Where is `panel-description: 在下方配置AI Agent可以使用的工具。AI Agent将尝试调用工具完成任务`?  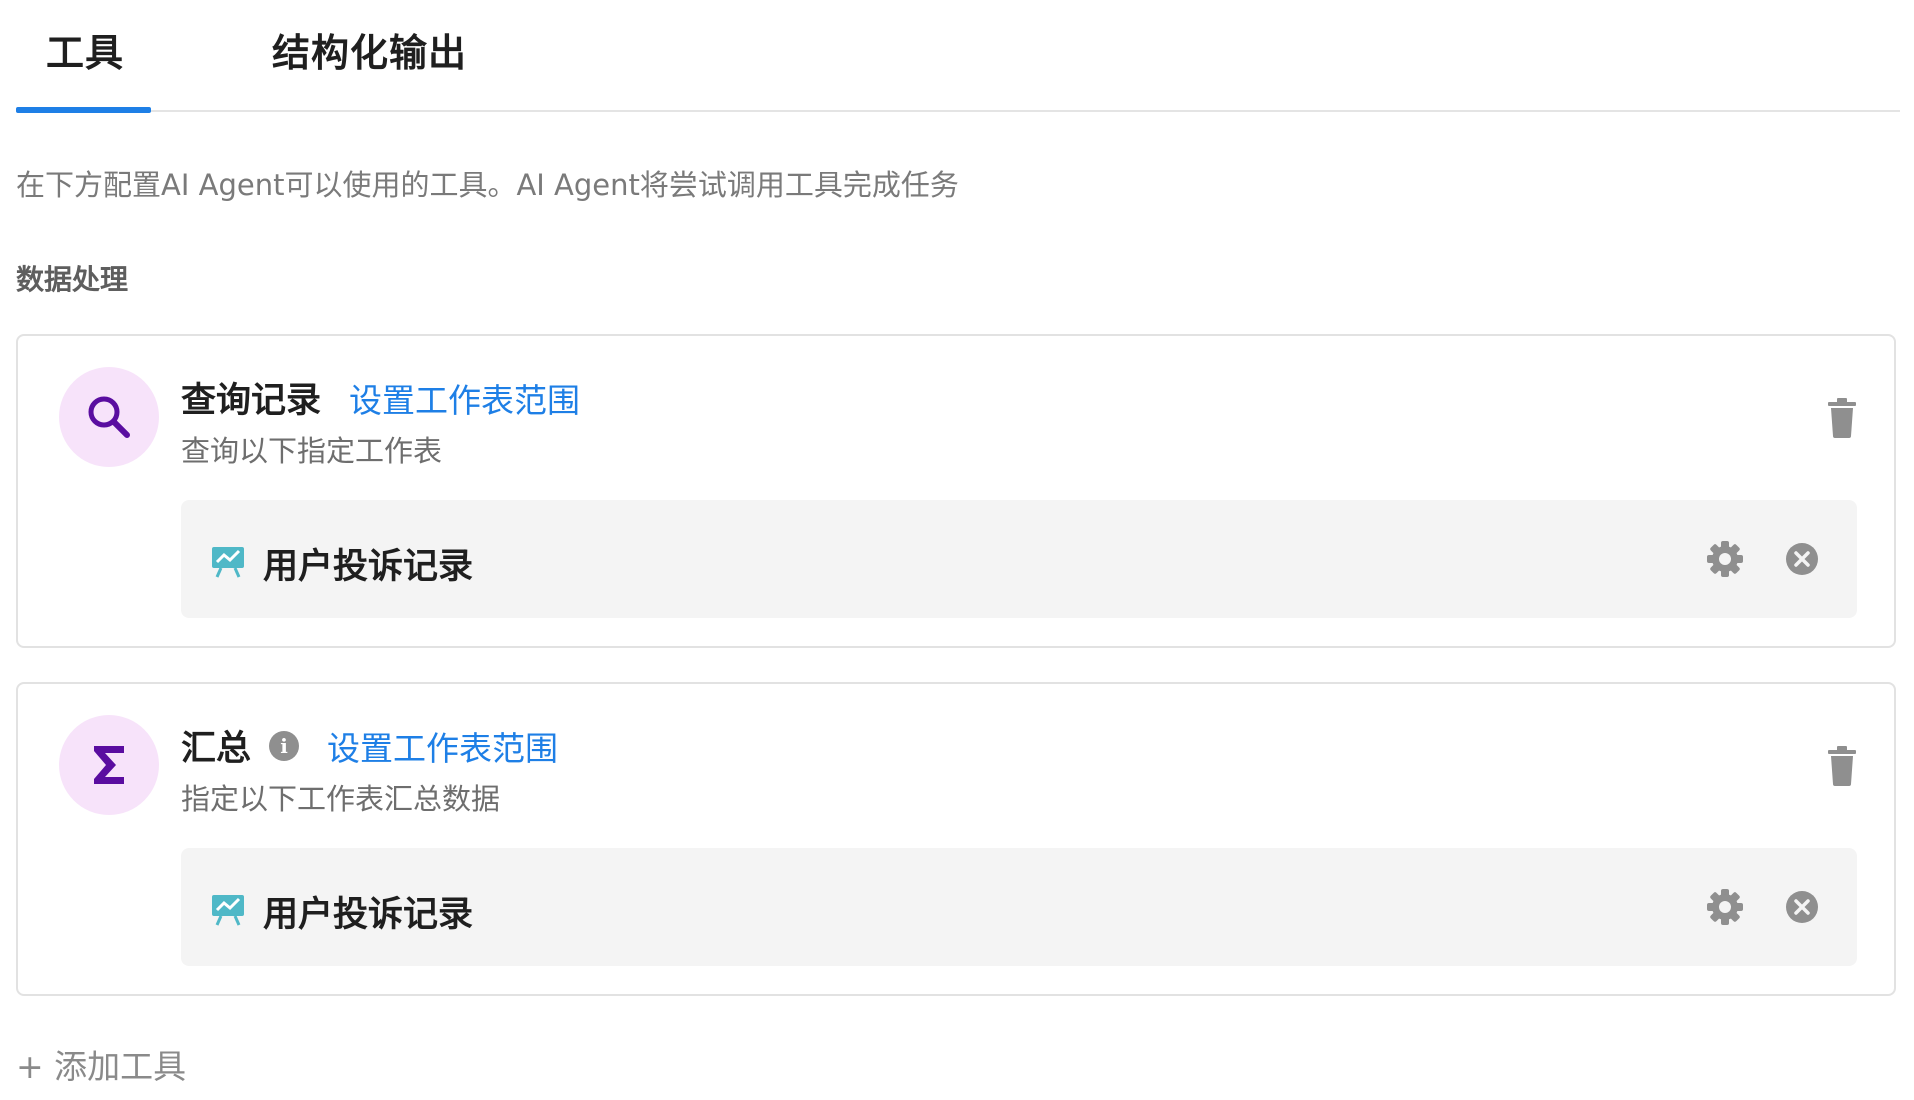 panel-description: 在下方配置AI Agent可以使用的工具。AI Agent将尝试调用工具完成任务 is located at coordinates (487, 185).